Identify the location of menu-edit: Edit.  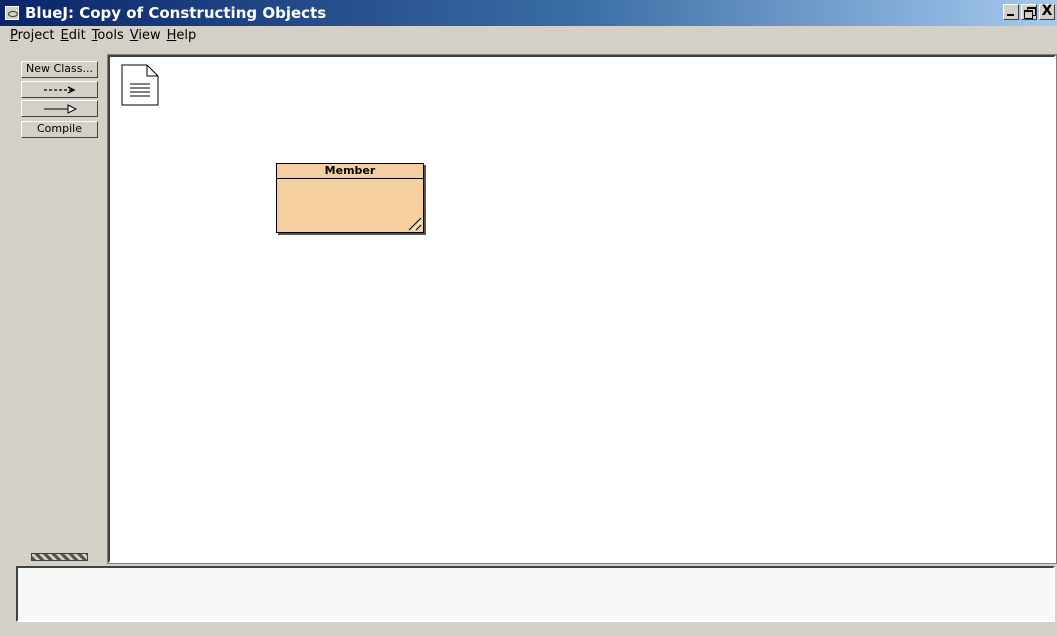
(73, 36).